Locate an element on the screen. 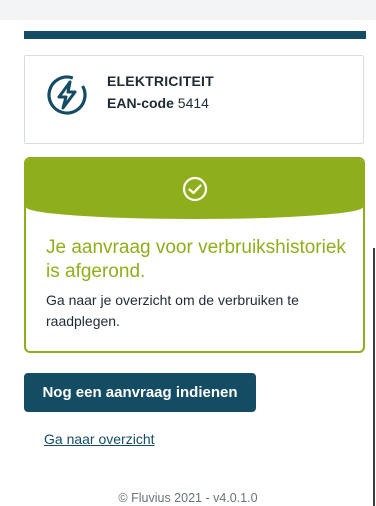 This screenshot has width=376, height=506. meter-ean: EAN-code 5414 is located at coordinates (158, 103).